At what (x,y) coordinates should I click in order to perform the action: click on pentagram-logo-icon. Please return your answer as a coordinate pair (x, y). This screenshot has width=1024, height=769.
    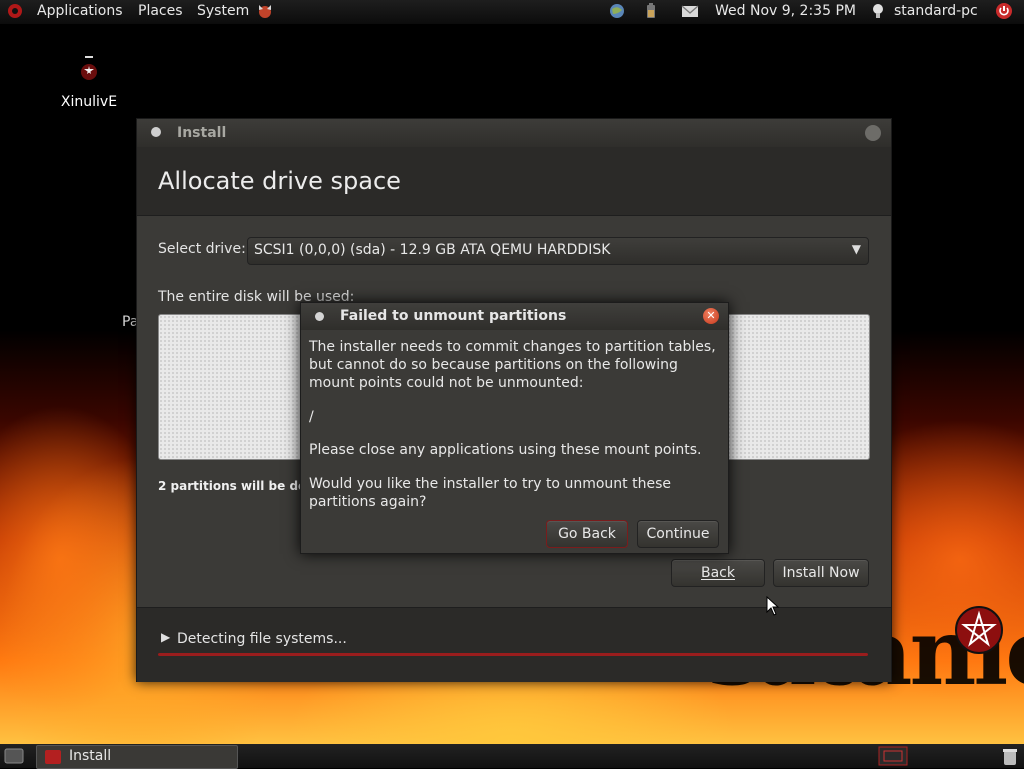
    Looking at the image, I should click on (979, 630).